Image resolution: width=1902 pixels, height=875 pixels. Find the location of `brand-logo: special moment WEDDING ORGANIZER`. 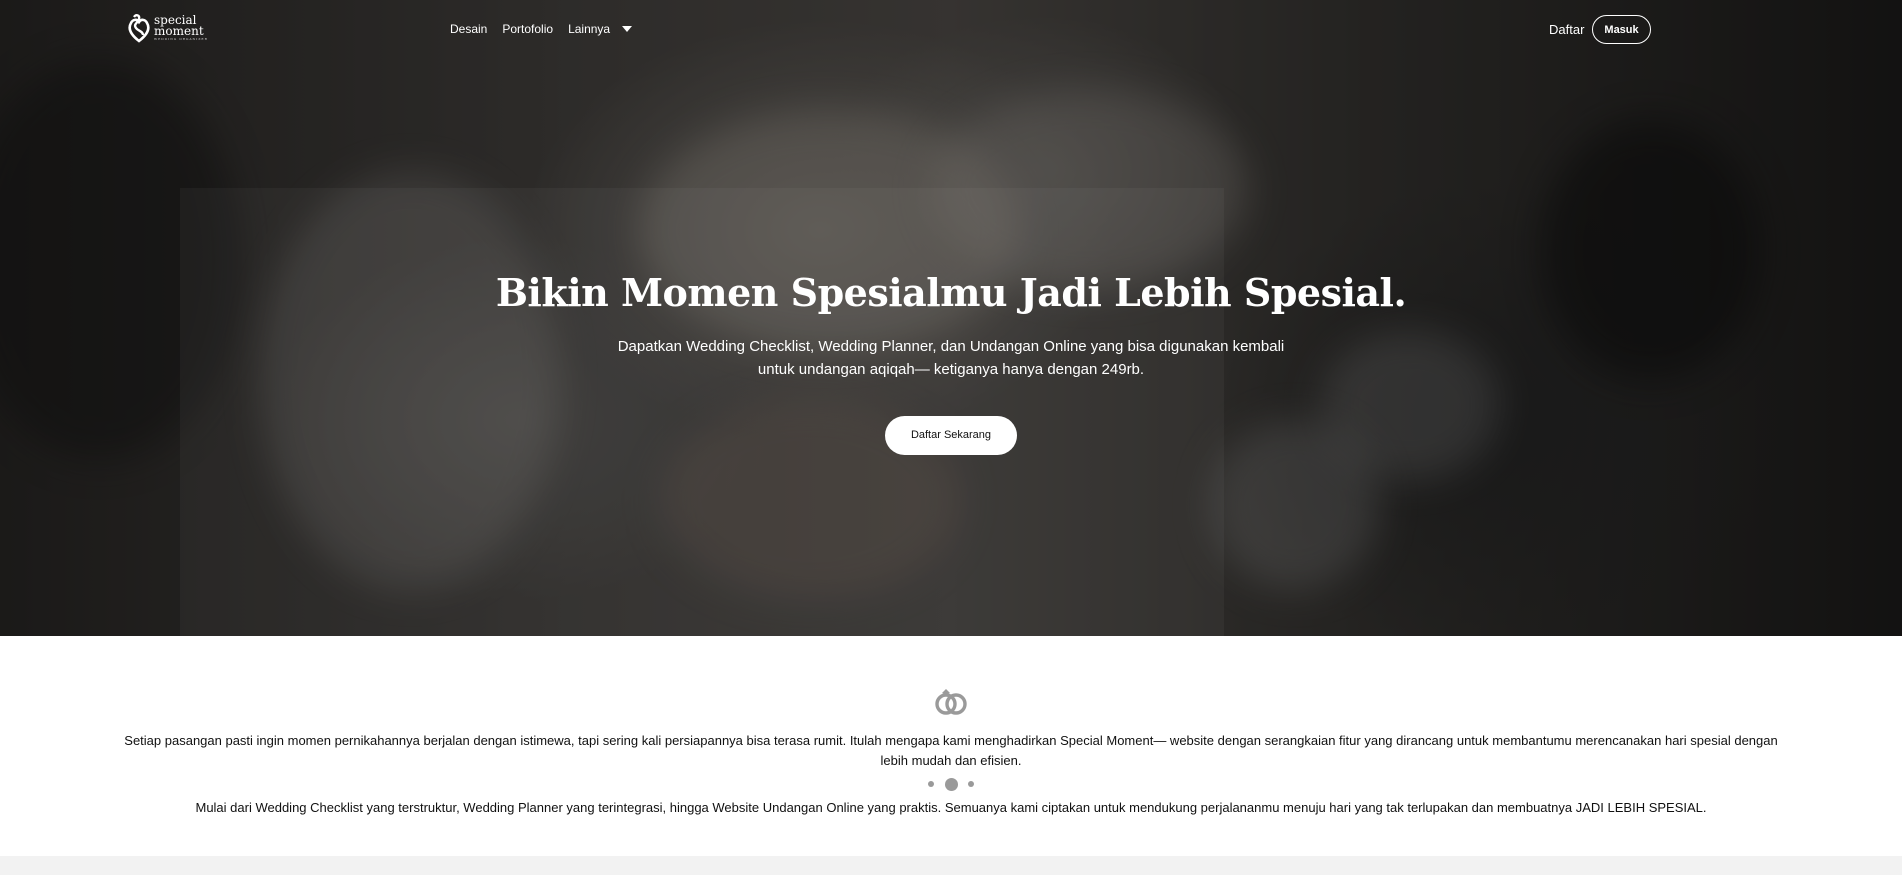

brand-logo: special moment WEDDING ORGANIZER is located at coordinates (168, 28).